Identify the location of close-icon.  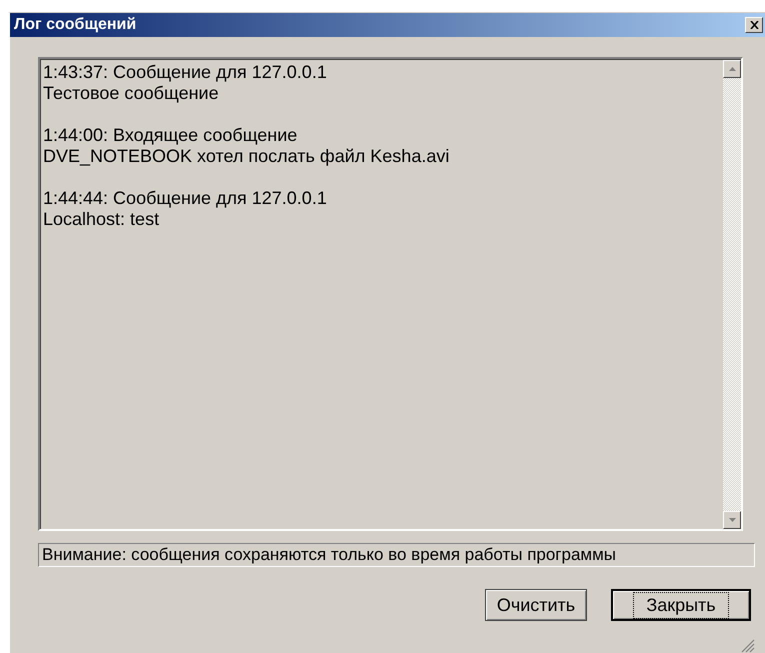
(754, 25).